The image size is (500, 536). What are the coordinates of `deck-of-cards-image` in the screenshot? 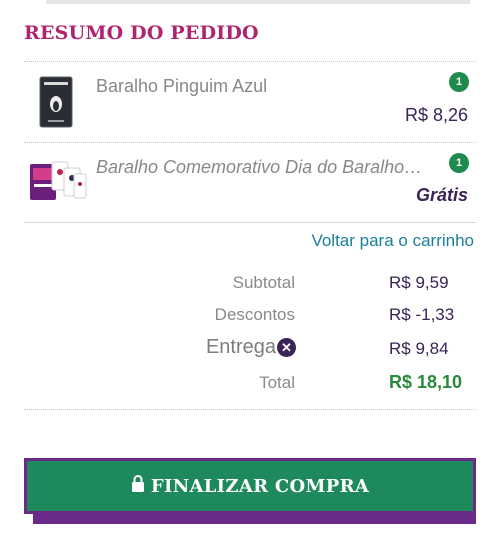 It's located at (56, 102).